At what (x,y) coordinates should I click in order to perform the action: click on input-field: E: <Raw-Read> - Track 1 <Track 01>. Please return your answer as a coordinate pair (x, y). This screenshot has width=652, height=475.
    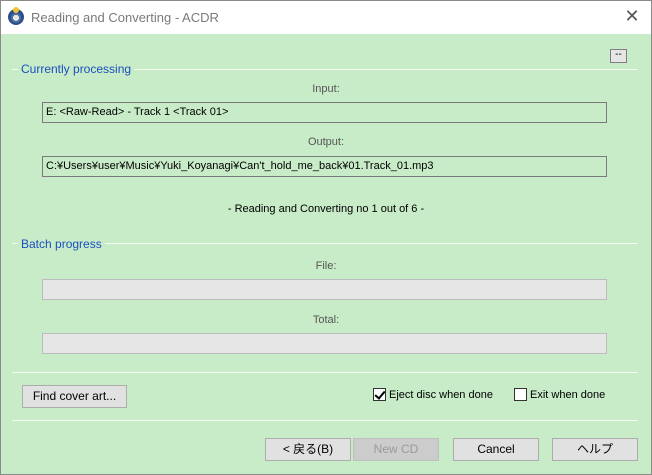
    Looking at the image, I should click on (324, 112).